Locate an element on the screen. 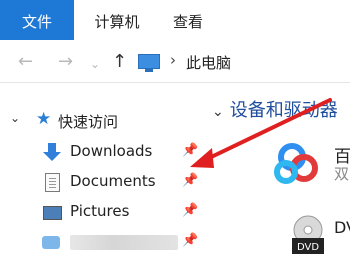 Image resolution: width=350 pixels, height=260 pixels. section-header-devices: ⌄ 设备和驱动器 is located at coordinates (275, 109).